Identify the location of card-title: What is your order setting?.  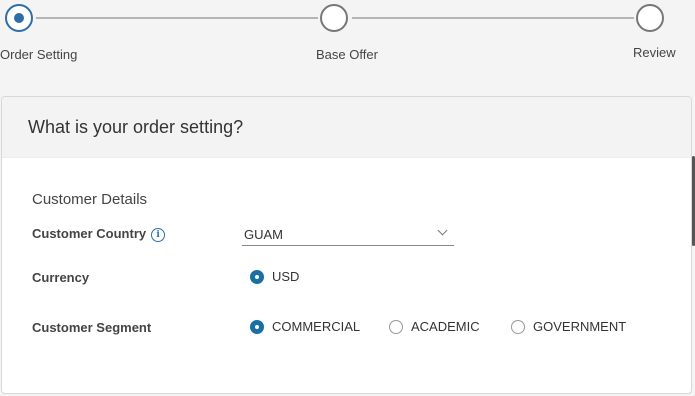
(136, 127).